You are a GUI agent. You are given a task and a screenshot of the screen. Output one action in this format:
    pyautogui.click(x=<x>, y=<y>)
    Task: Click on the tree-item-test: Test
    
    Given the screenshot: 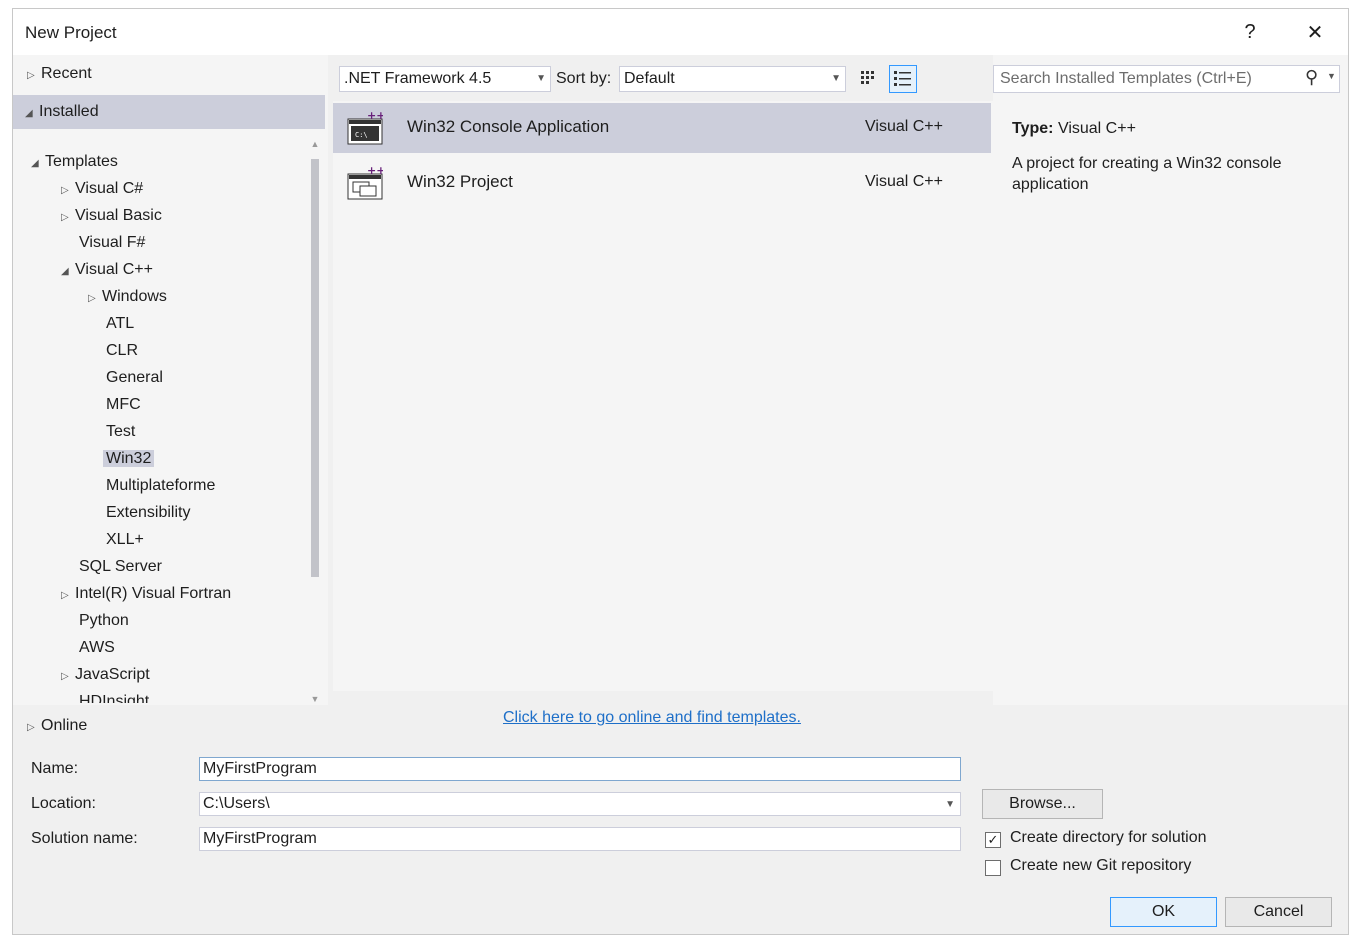 What is the action you would take?
    pyautogui.click(x=120, y=432)
    